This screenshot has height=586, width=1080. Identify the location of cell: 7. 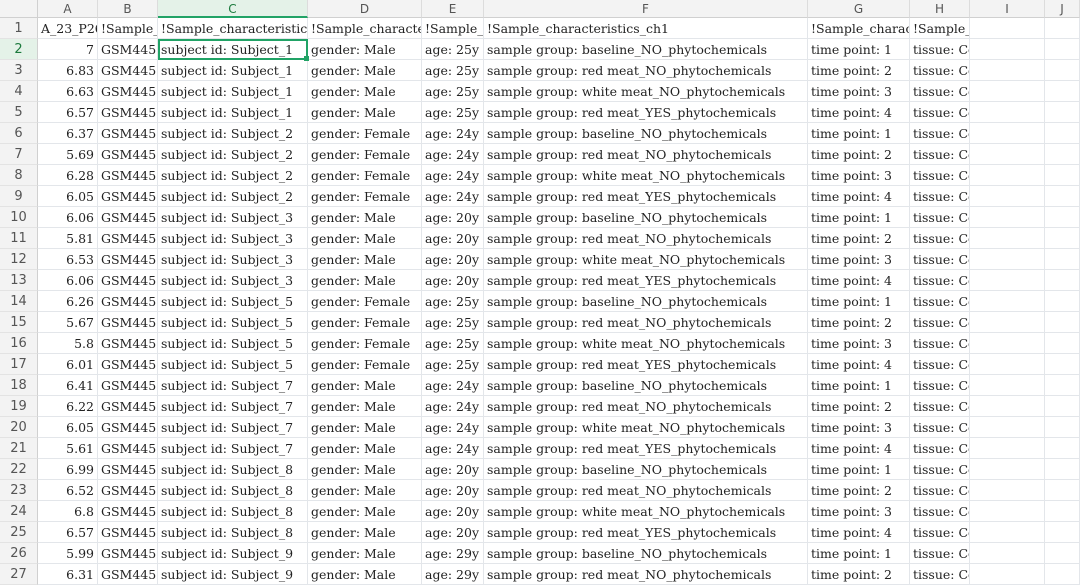
(68, 49).